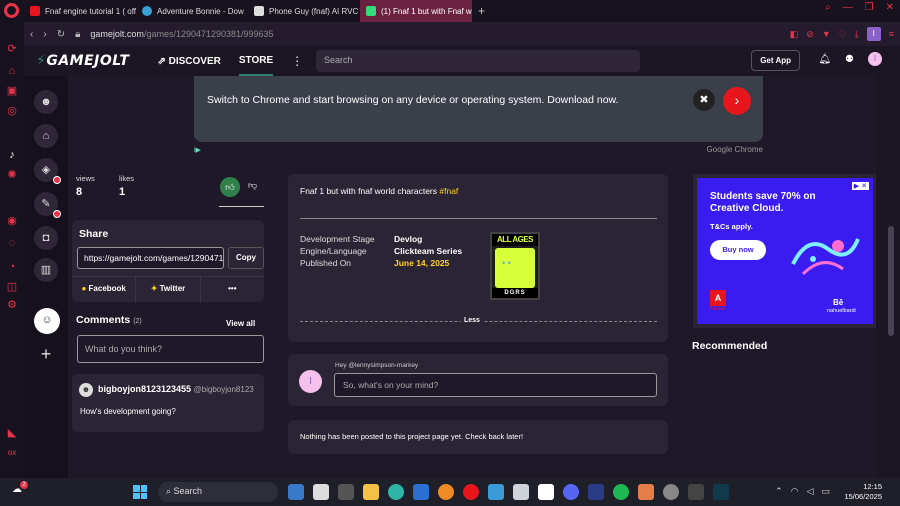  Describe the element at coordinates (47, 171) in the screenshot. I see `inventory-shell-icon: ◈` at that location.